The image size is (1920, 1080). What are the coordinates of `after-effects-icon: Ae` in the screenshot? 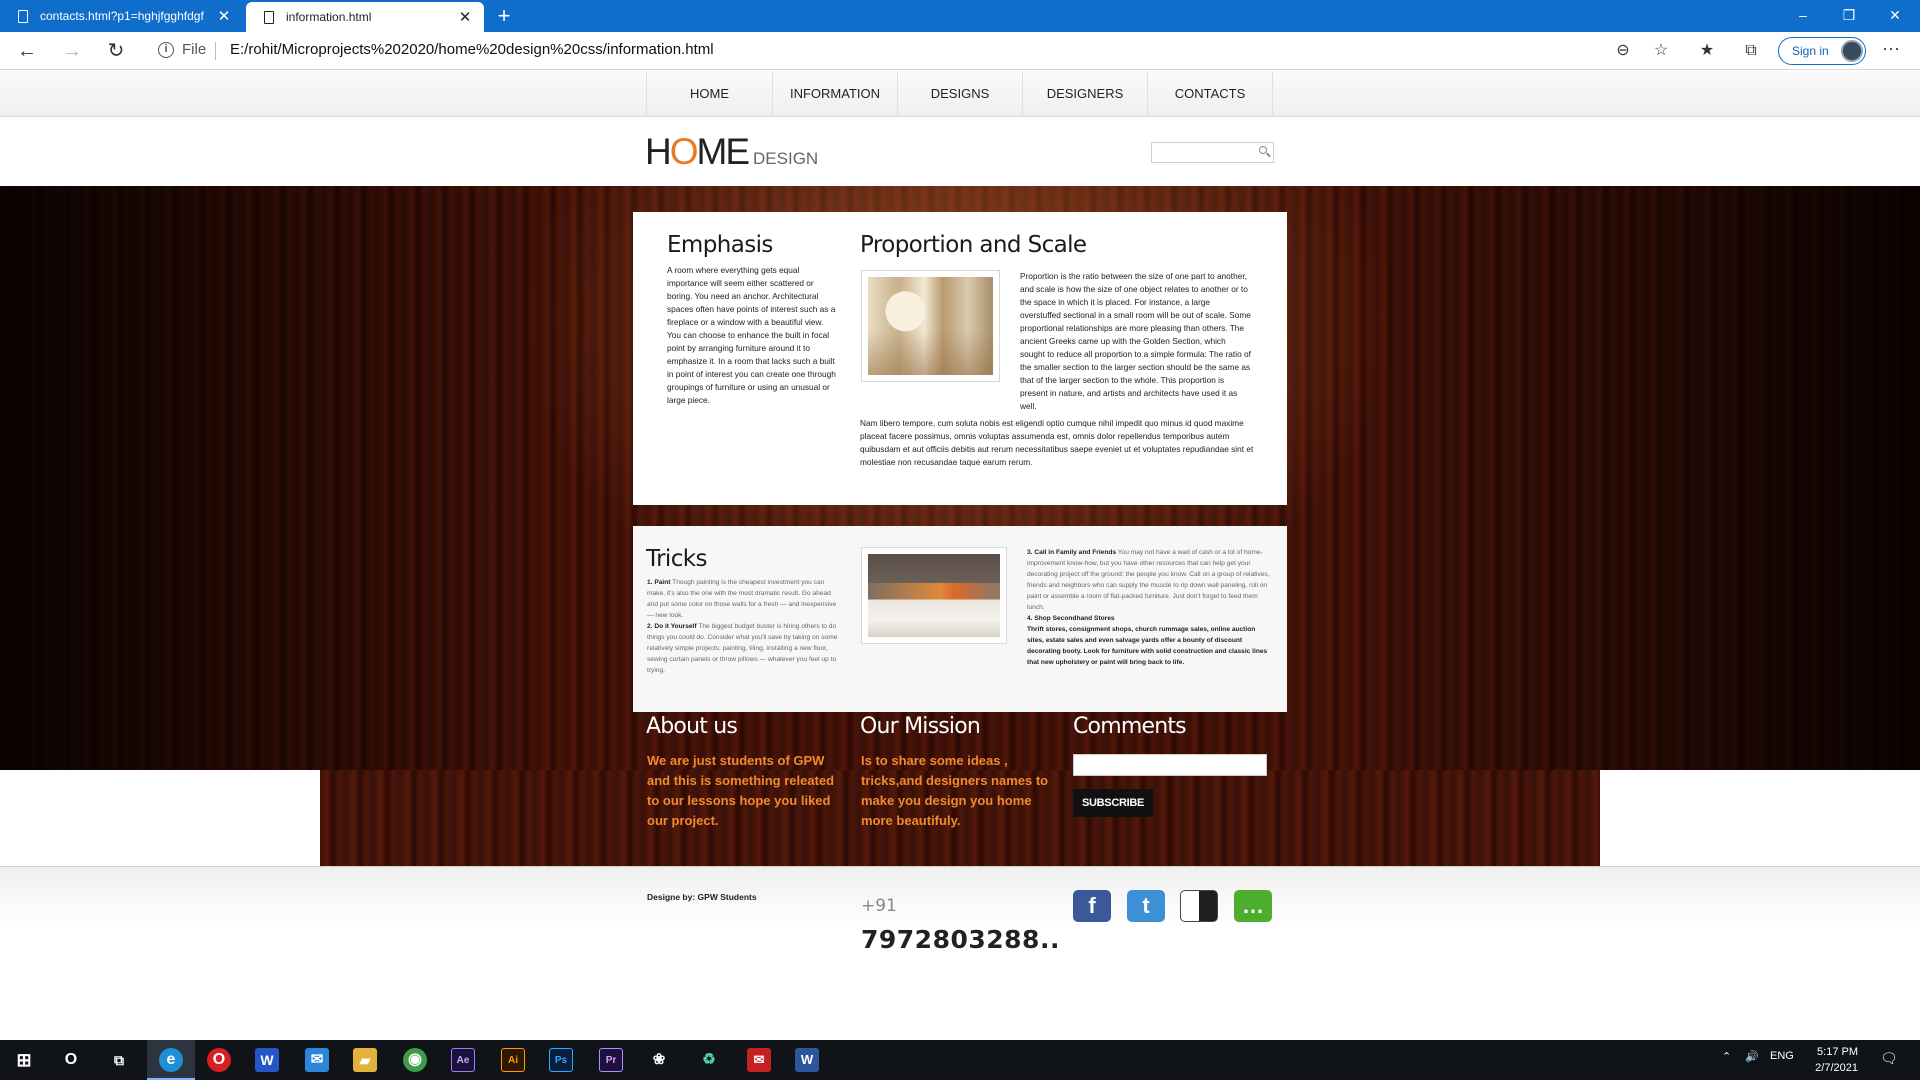 It's located at (463, 1060).